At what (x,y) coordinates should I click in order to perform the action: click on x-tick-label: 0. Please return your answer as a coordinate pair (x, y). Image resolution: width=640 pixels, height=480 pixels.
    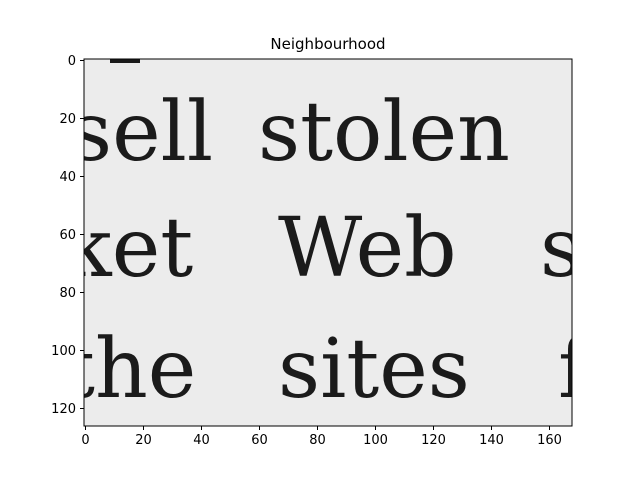
    Looking at the image, I should click on (85, 440).